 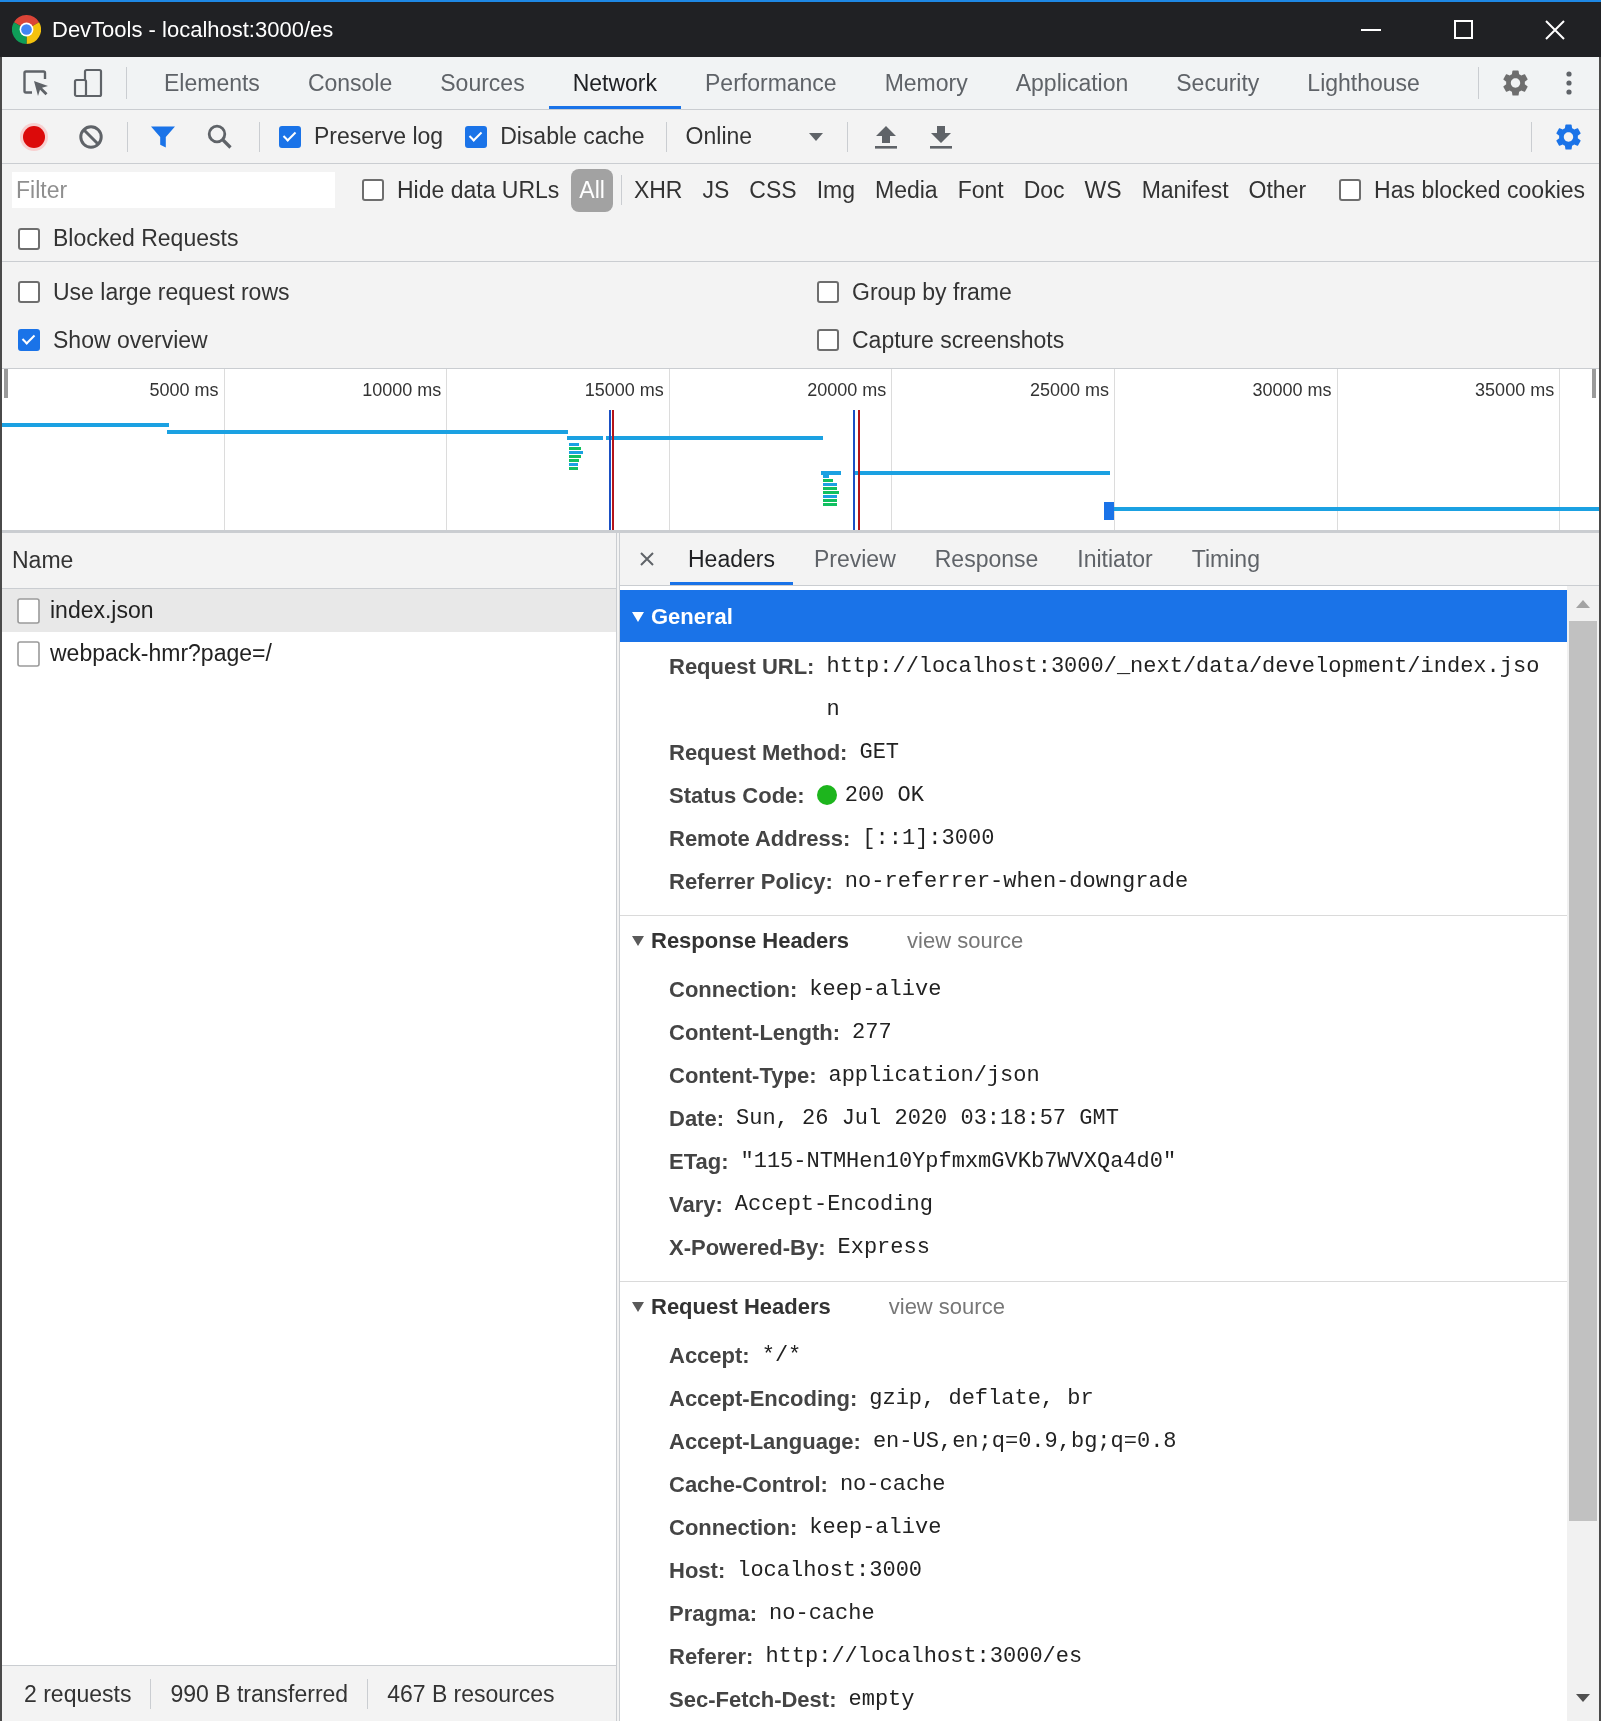 What do you see at coordinates (750, 940) in the screenshot?
I see `section-title: Response Headers` at bounding box center [750, 940].